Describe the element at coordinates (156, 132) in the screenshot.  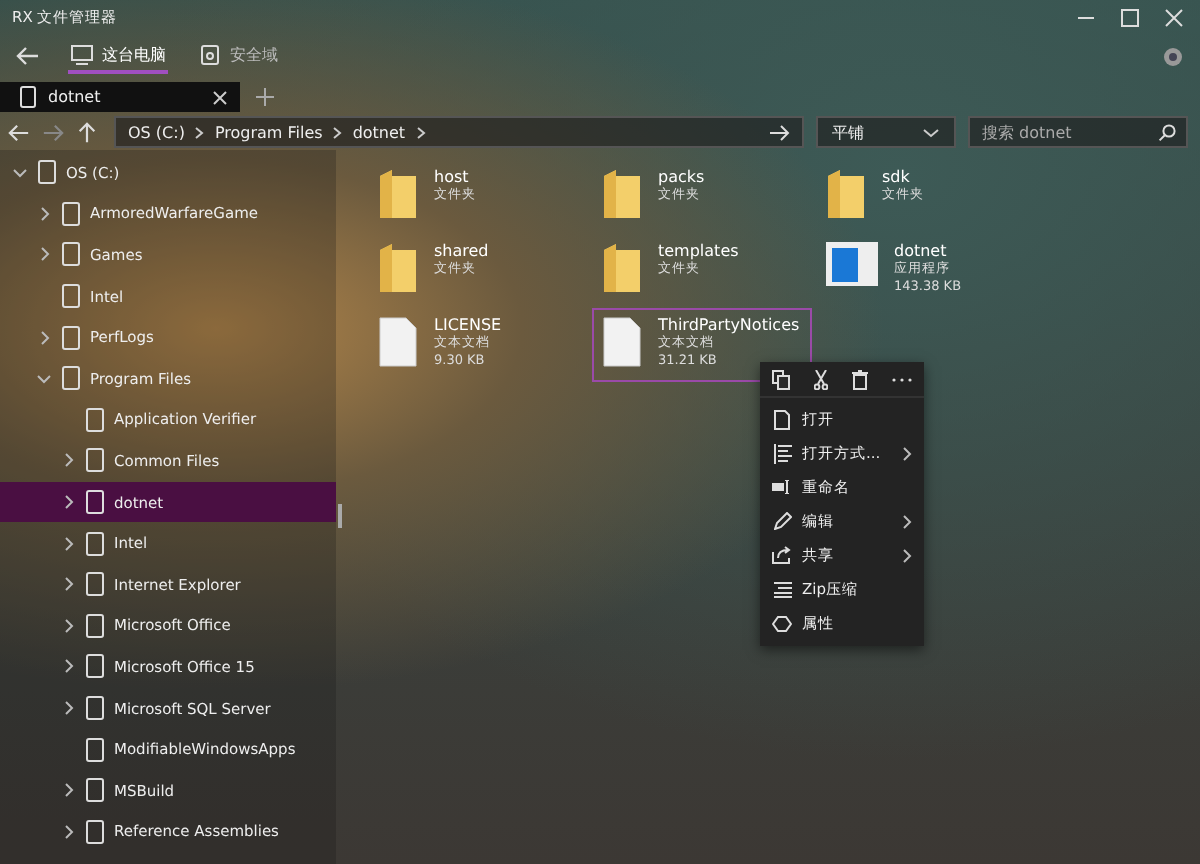
I see `breadcrumb: OS (C:)` at that location.